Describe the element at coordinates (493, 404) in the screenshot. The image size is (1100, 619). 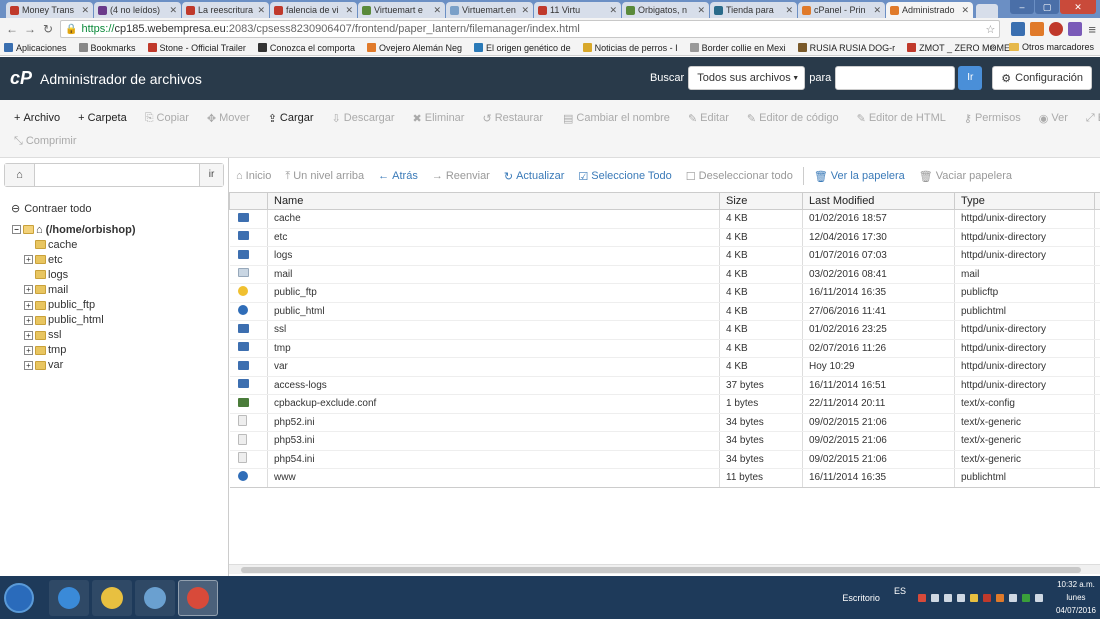
I see `file-name: cpbackup-exclude.conf` at that location.